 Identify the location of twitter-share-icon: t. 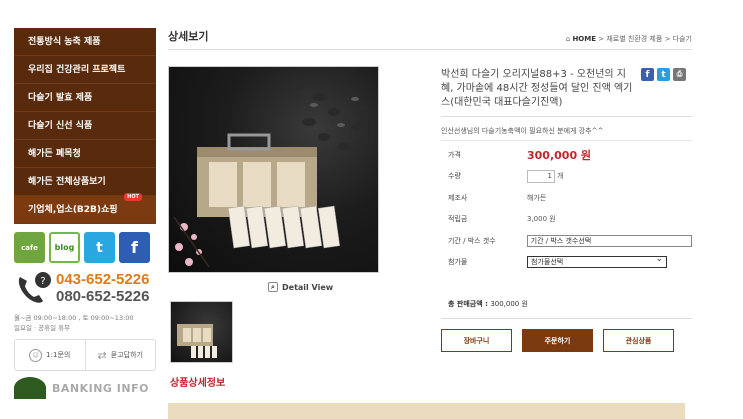
(663, 74).